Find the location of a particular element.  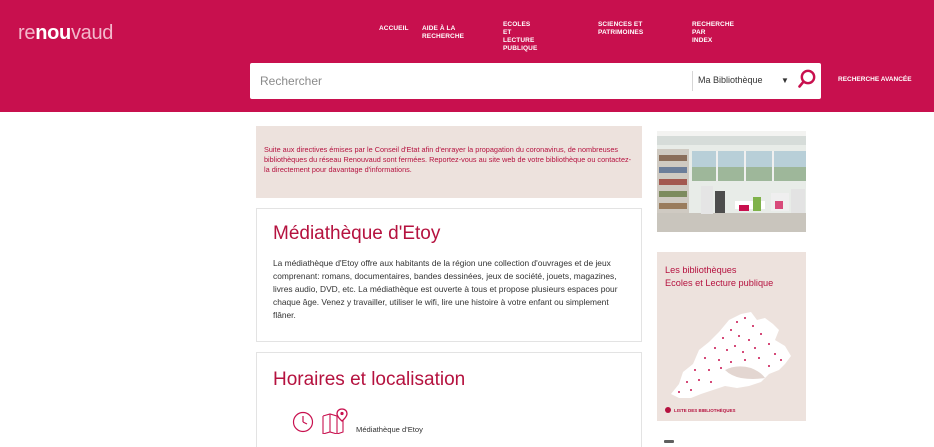

search-input is located at coordinates (470, 81).